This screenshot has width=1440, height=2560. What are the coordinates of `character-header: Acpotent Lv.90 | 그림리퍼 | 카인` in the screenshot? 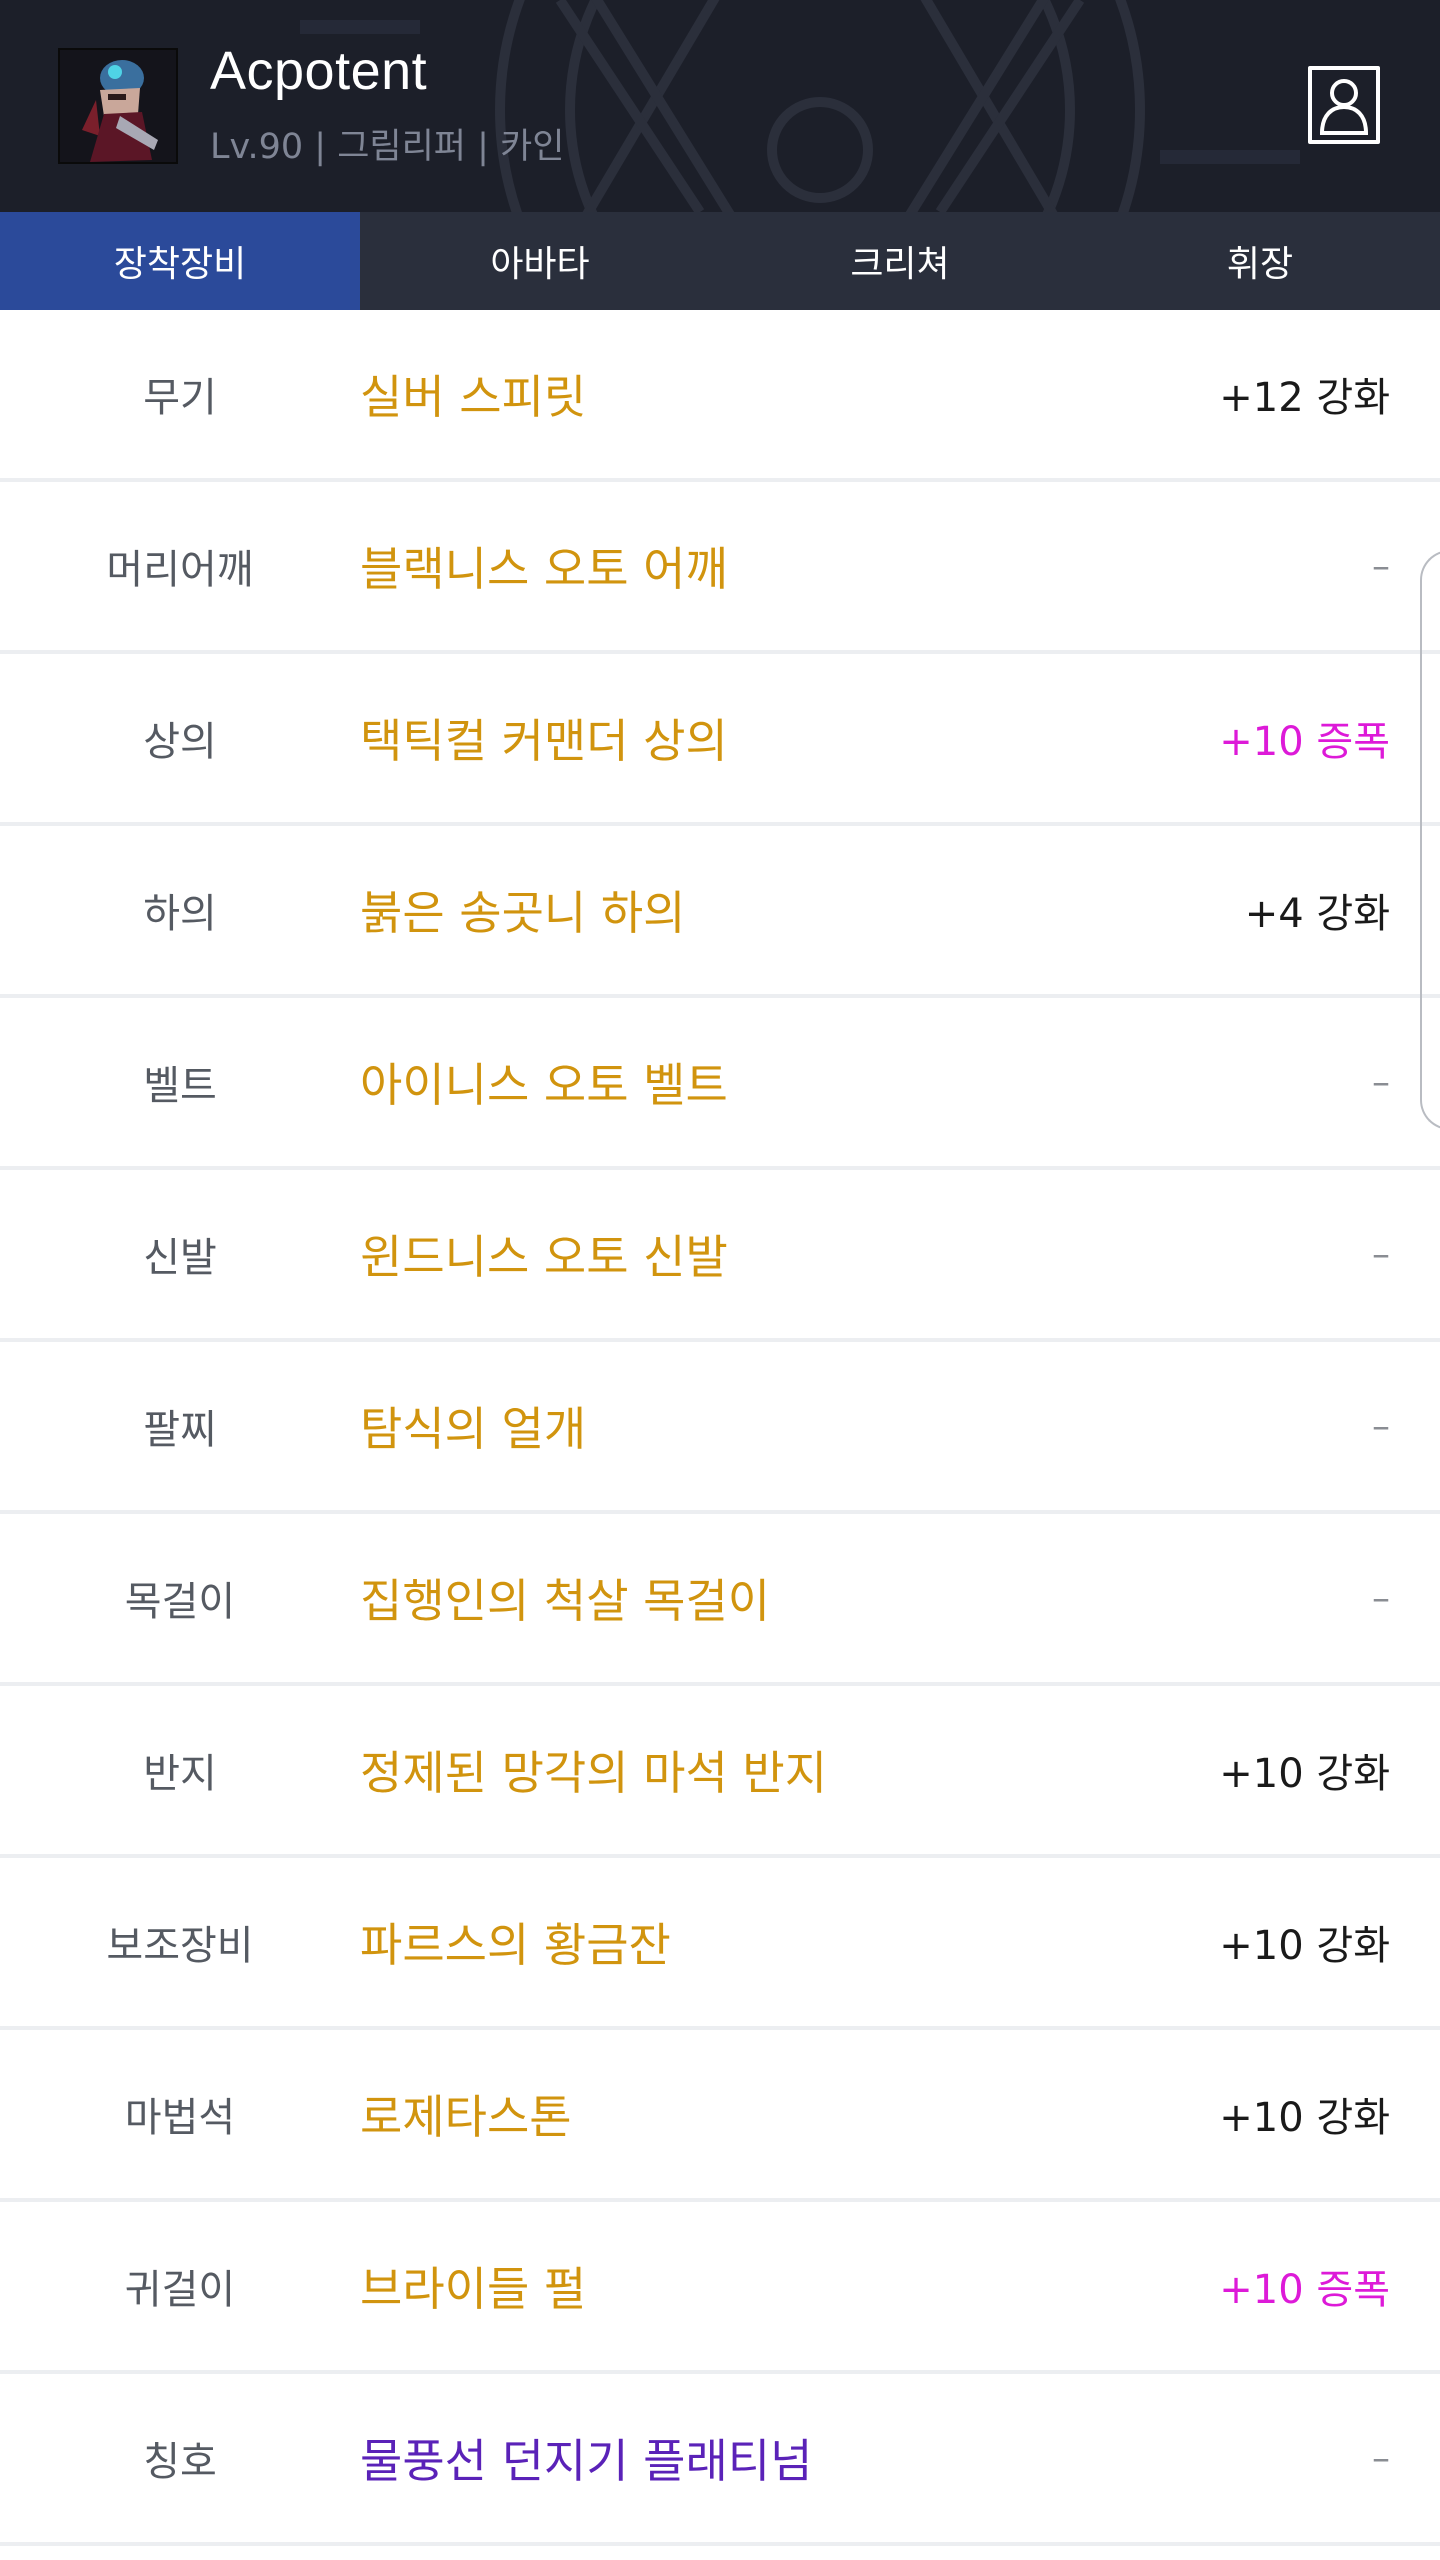 It's located at (720, 106).